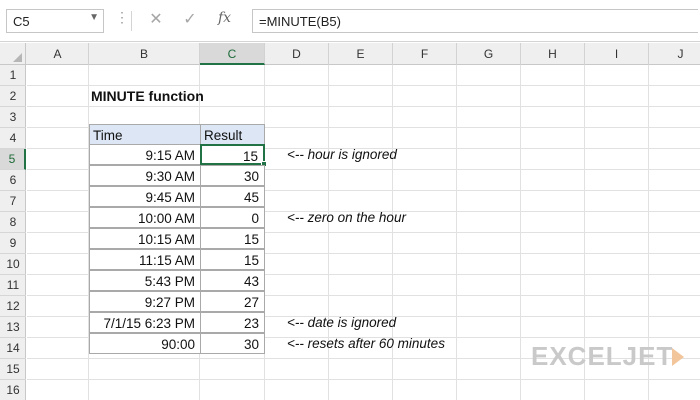 The height and width of the screenshot is (400, 700). What do you see at coordinates (13, 264) in the screenshot?
I see `row-header-10: 10` at bounding box center [13, 264].